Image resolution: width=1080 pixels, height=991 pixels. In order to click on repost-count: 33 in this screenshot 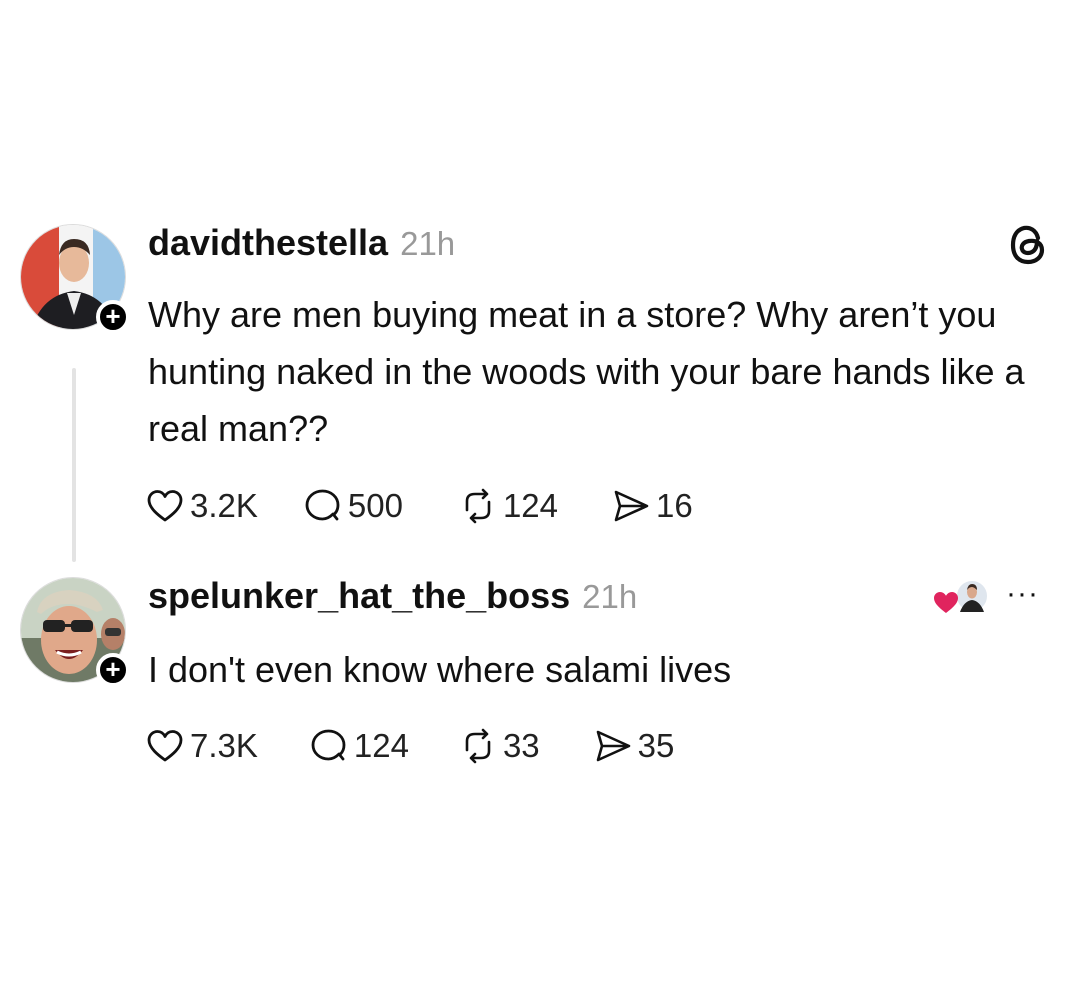, I will do `click(521, 745)`.